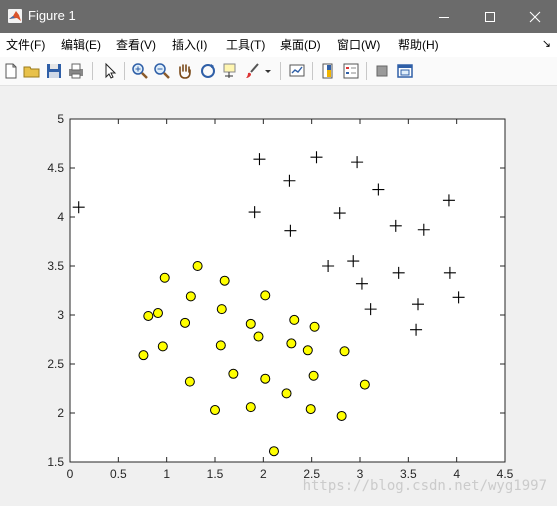  Describe the element at coordinates (55, 168) in the screenshot. I see `y-tick-label: 4.5` at that location.